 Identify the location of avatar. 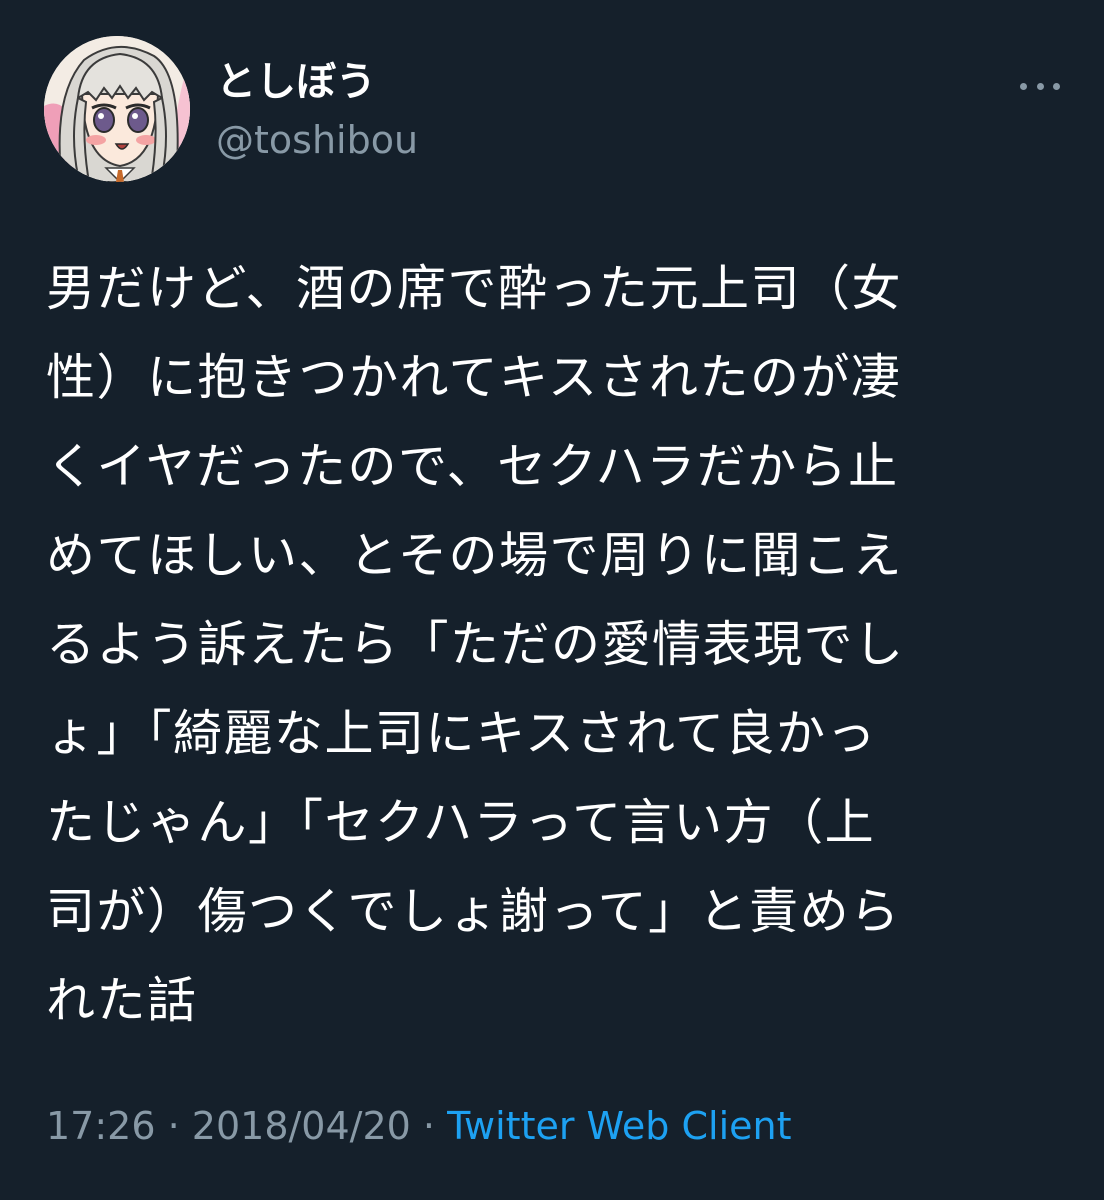
(117, 109).